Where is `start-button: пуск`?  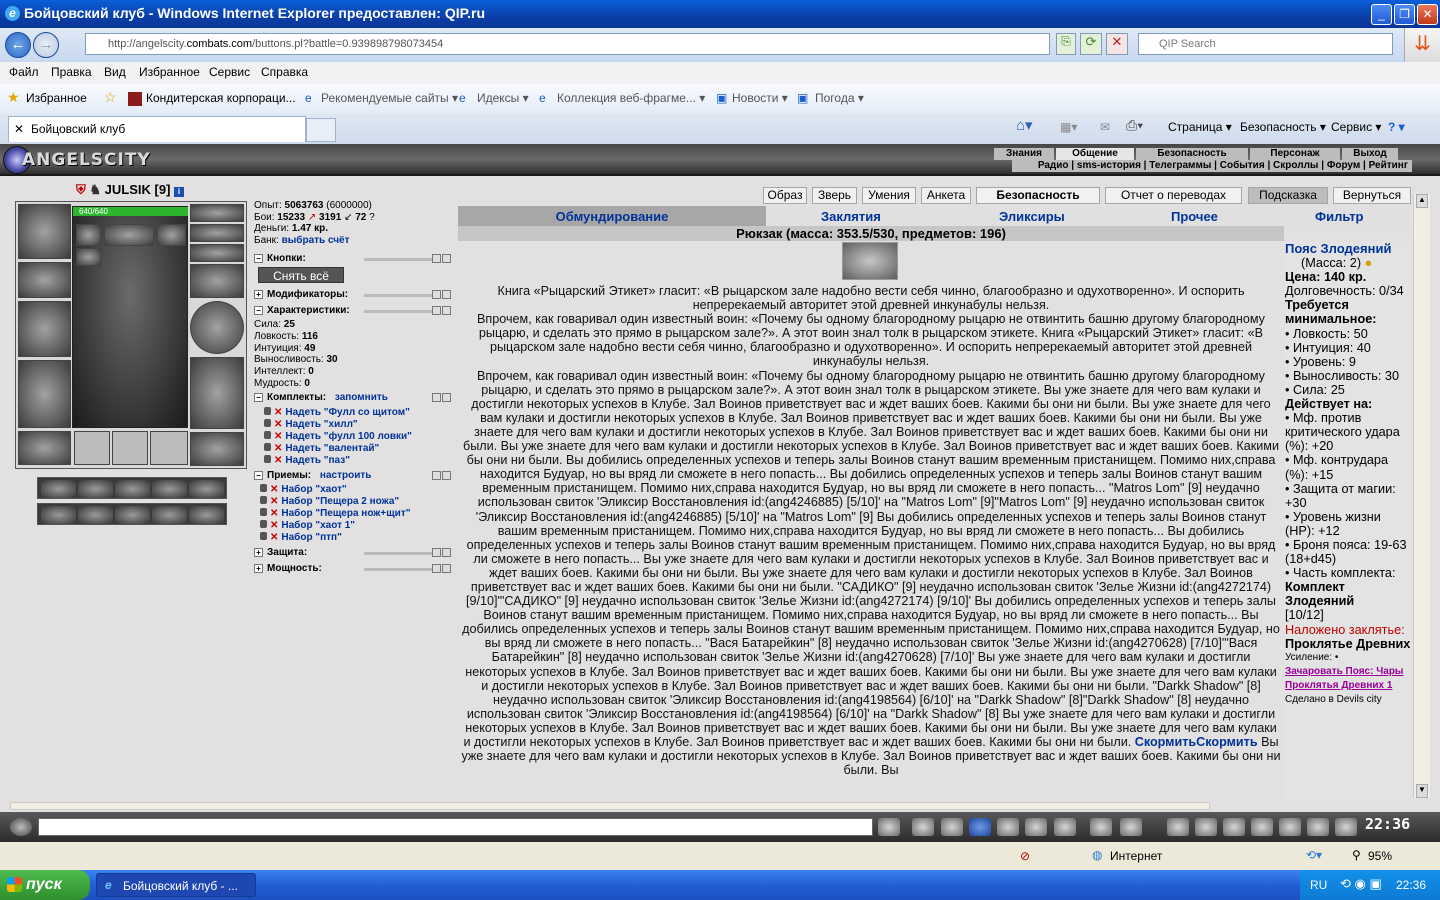 start-button: пуск is located at coordinates (45, 885).